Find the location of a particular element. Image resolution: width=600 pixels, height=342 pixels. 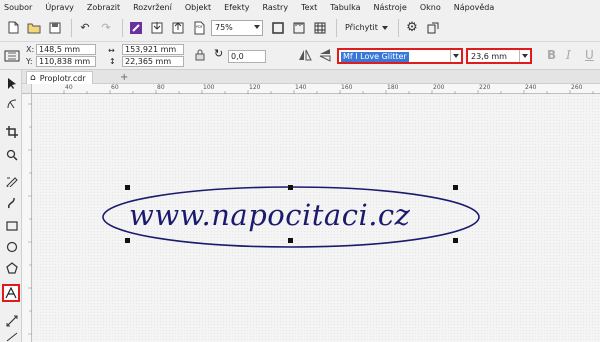

open-icon is located at coordinates (34, 28).